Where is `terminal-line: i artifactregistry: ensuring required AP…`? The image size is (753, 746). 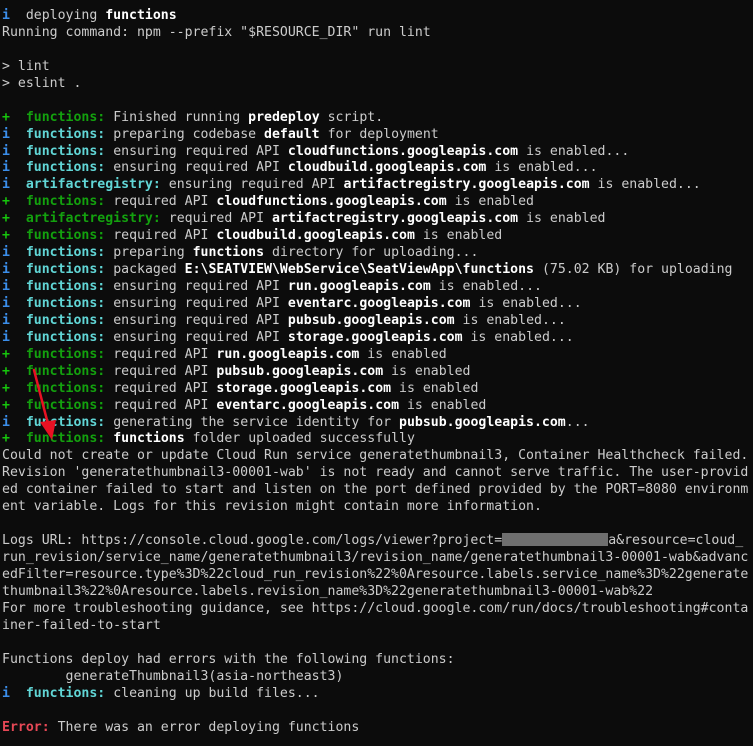
terminal-line: i artifactregistry: ensuring required AP… is located at coordinates (376, 185).